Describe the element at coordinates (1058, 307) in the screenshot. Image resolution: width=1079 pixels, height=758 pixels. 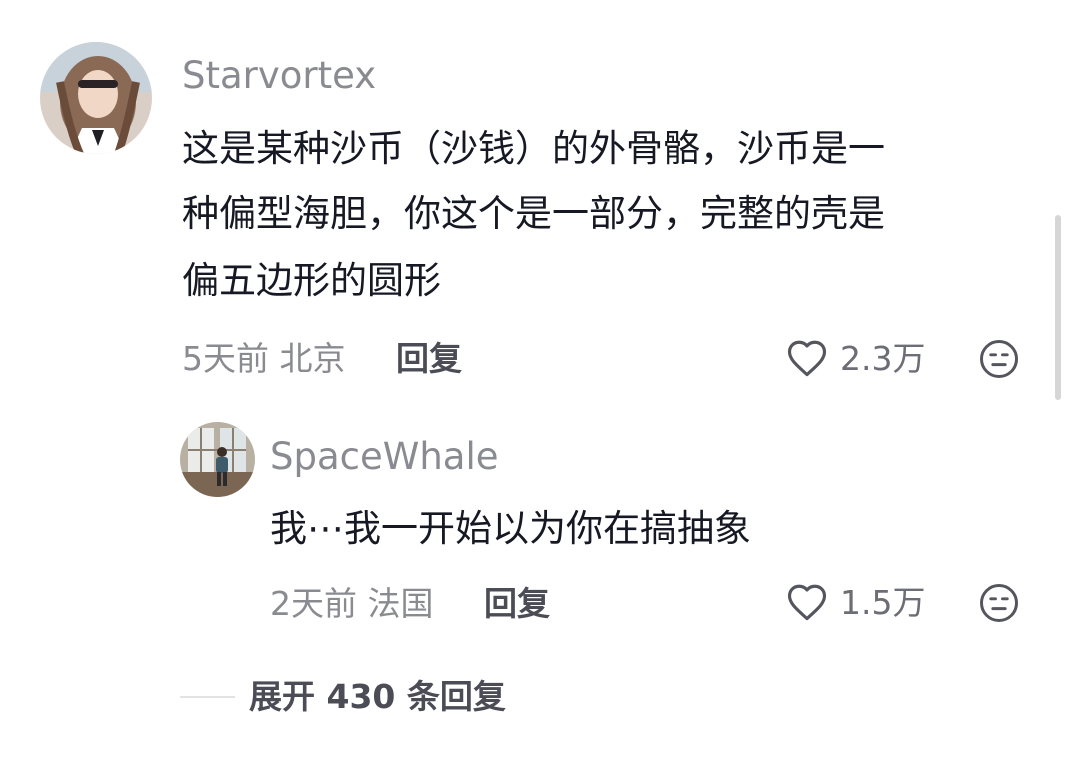
I see `scrollbar` at that location.